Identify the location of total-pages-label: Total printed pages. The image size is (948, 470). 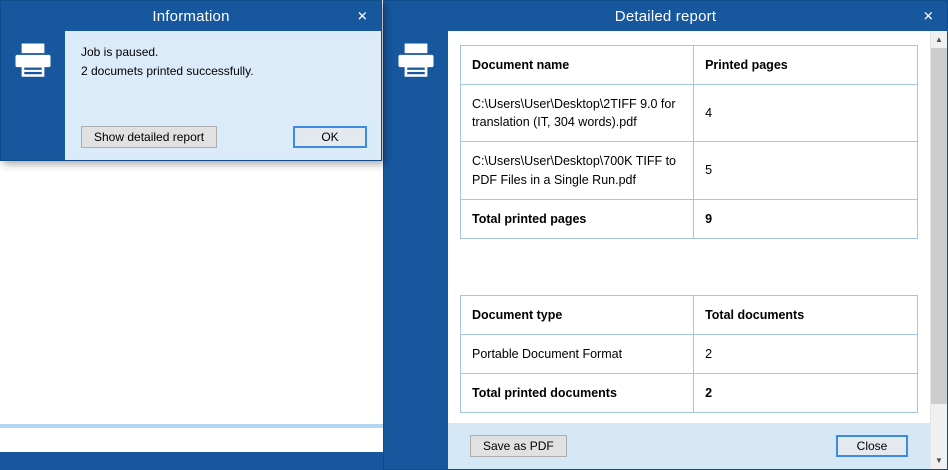
(577, 218).